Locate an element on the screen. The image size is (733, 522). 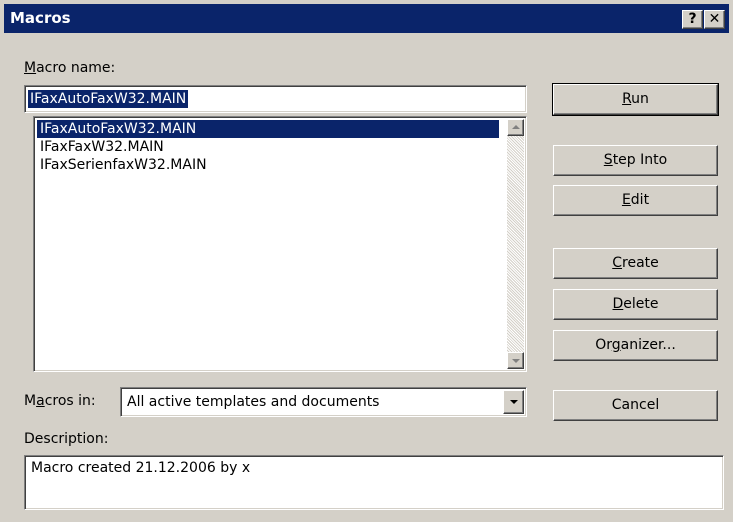
scroll-up-button is located at coordinates (515, 127).